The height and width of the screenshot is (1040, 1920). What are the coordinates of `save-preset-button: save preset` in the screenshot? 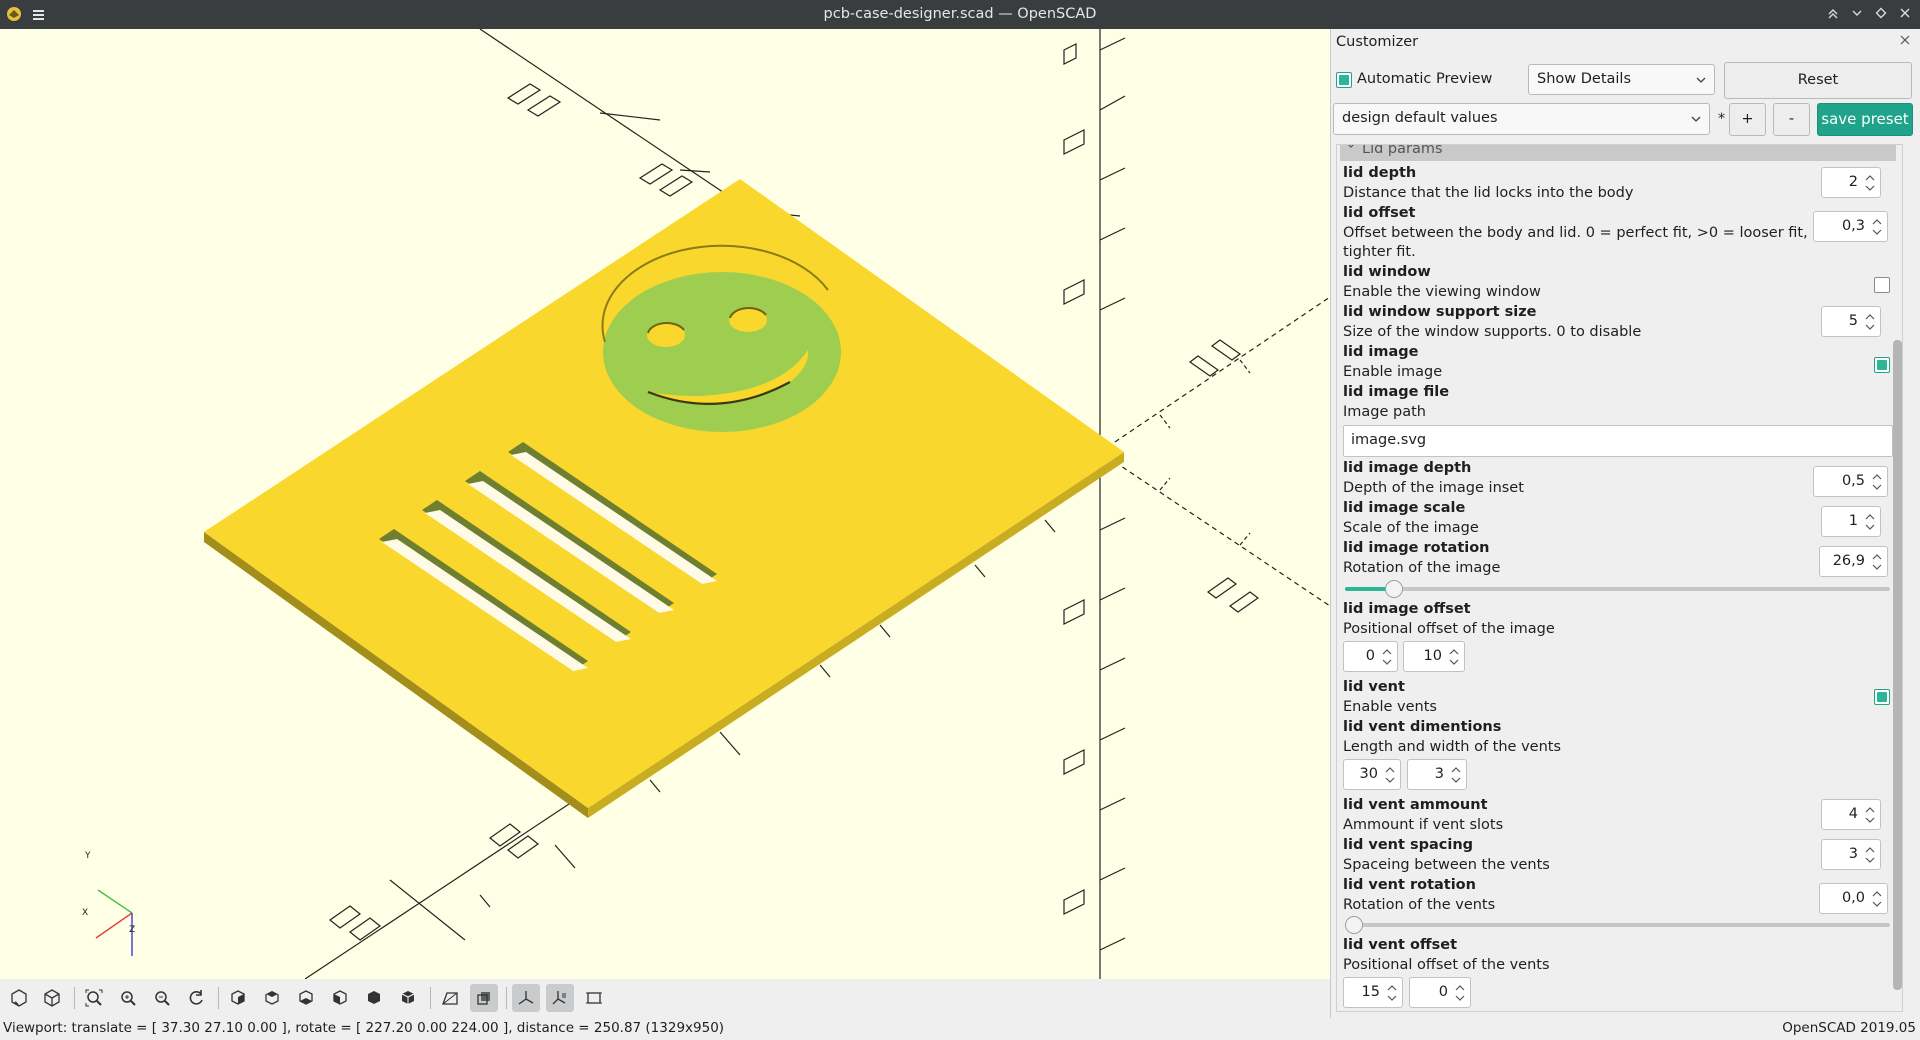 It's located at (1865, 119).